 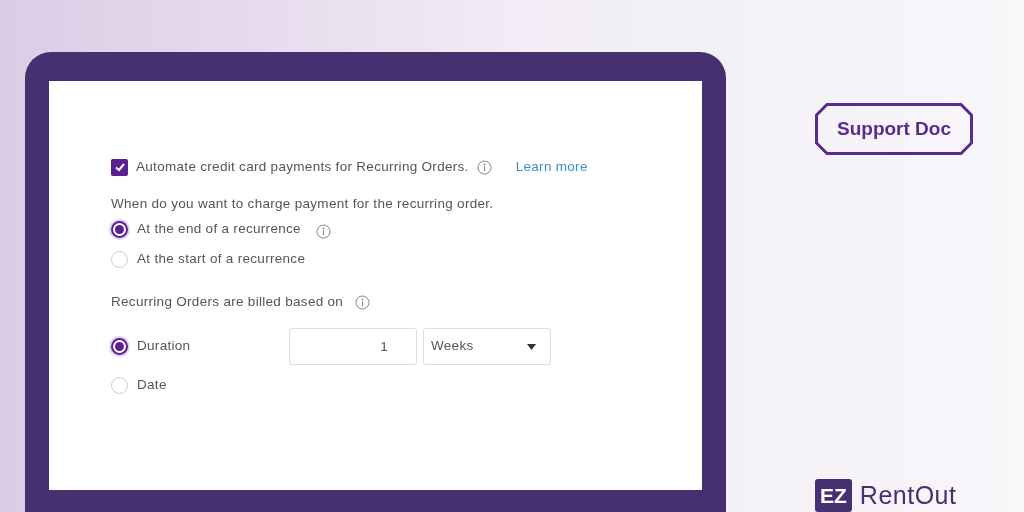 I want to click on caret-icon, so click(x=531, y=346).